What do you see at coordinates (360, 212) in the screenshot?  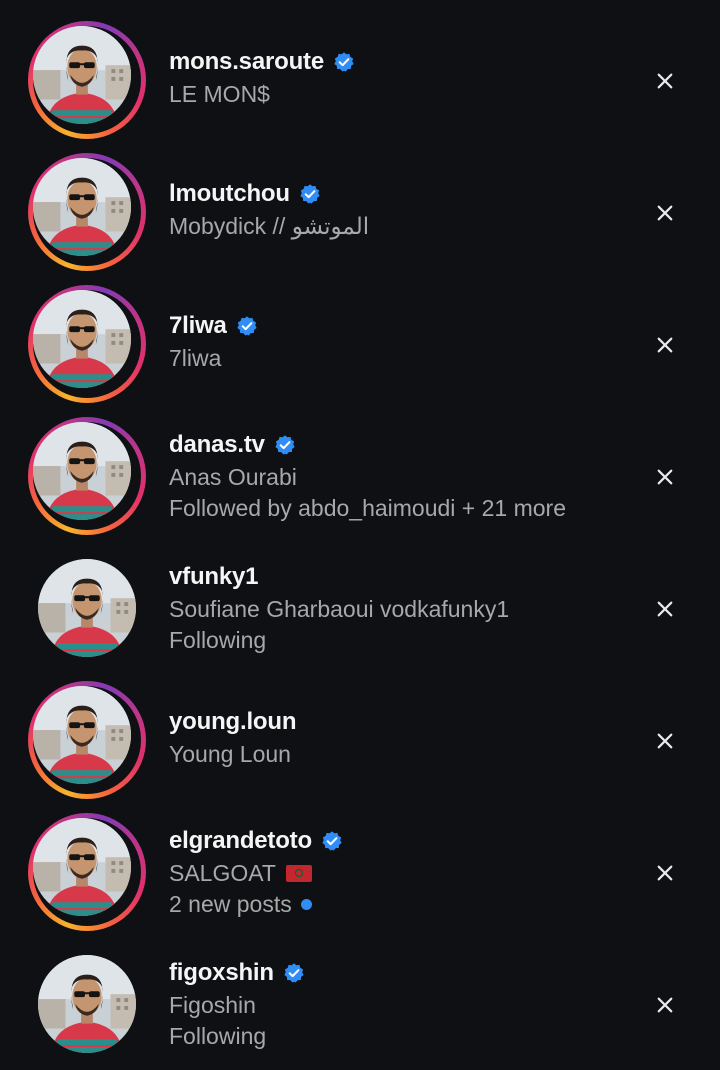 I see `account-row-lmoutchou: lmoutchou Mobydick // الموتشو` at bounding box center [360, 212].